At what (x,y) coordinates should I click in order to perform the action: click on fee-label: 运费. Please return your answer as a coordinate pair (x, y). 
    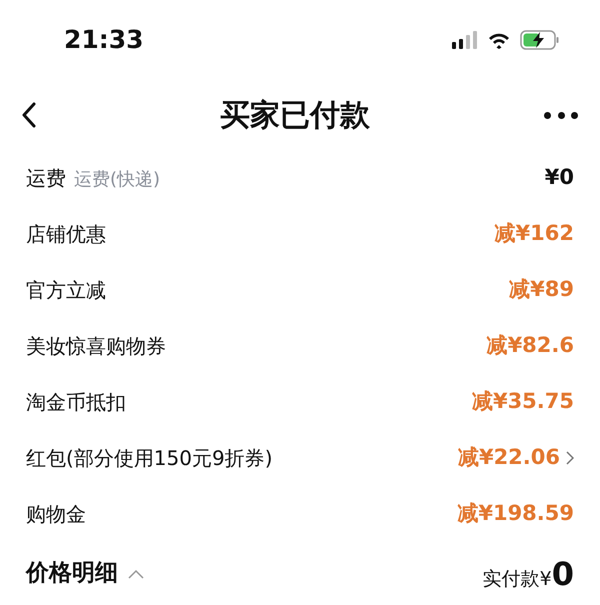
    Looking at the image, I should click on (46, 178).